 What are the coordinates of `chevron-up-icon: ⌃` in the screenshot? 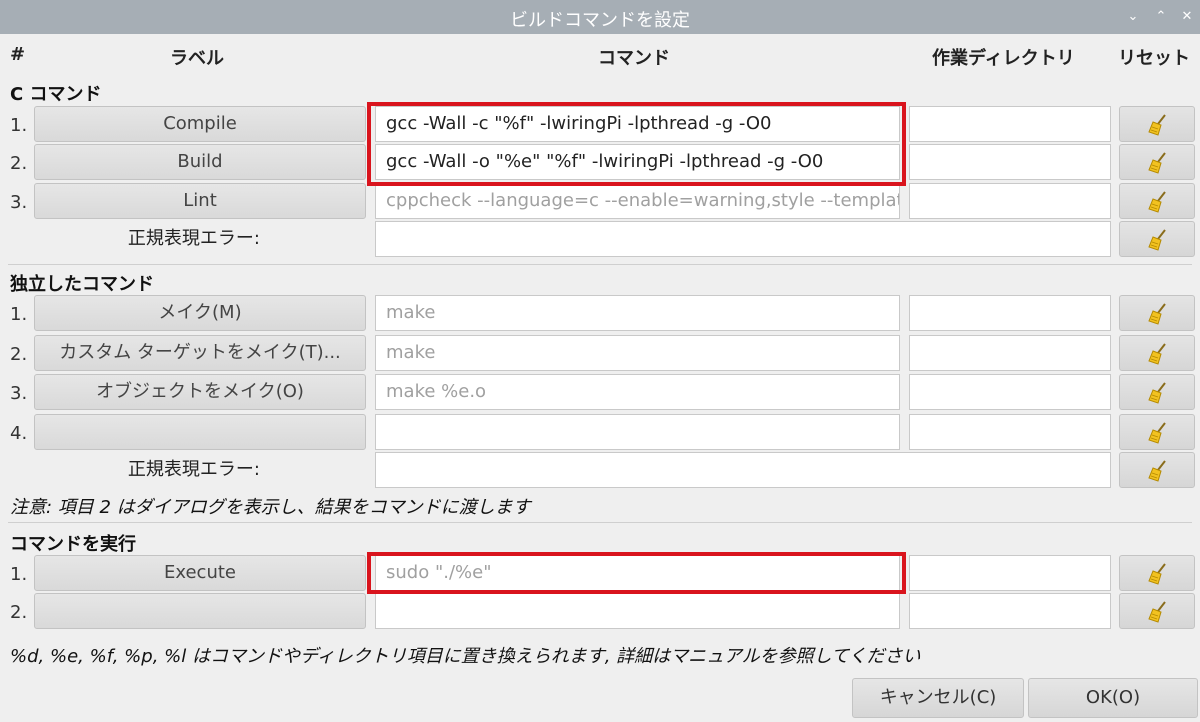 It's located at (1161, 17).